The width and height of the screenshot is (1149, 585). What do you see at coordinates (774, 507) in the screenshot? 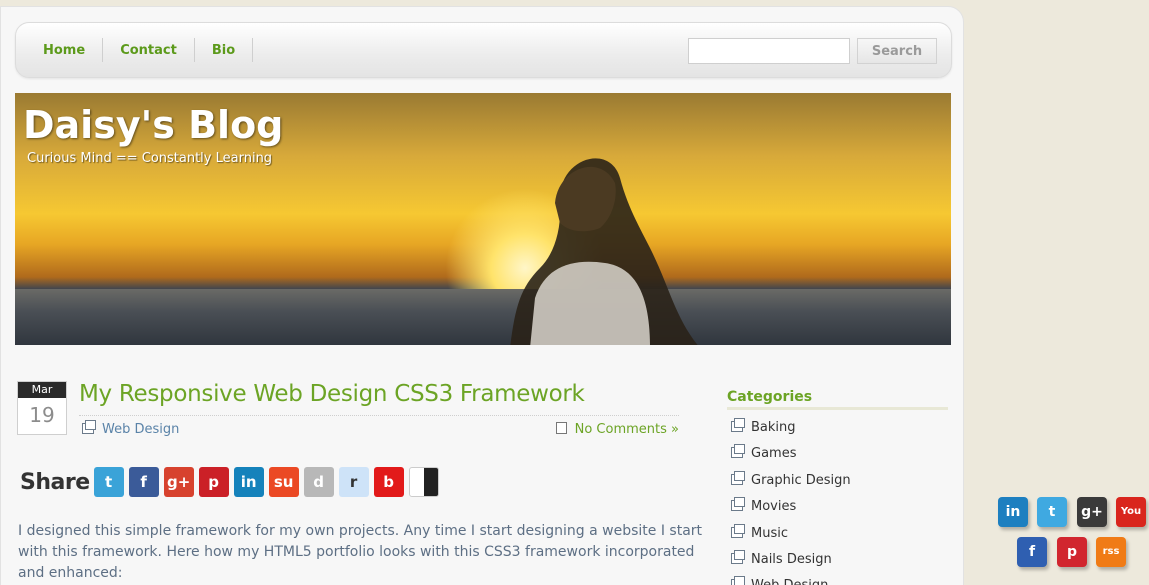
I see `category-label: Movies` at bounding box center [774, 507].